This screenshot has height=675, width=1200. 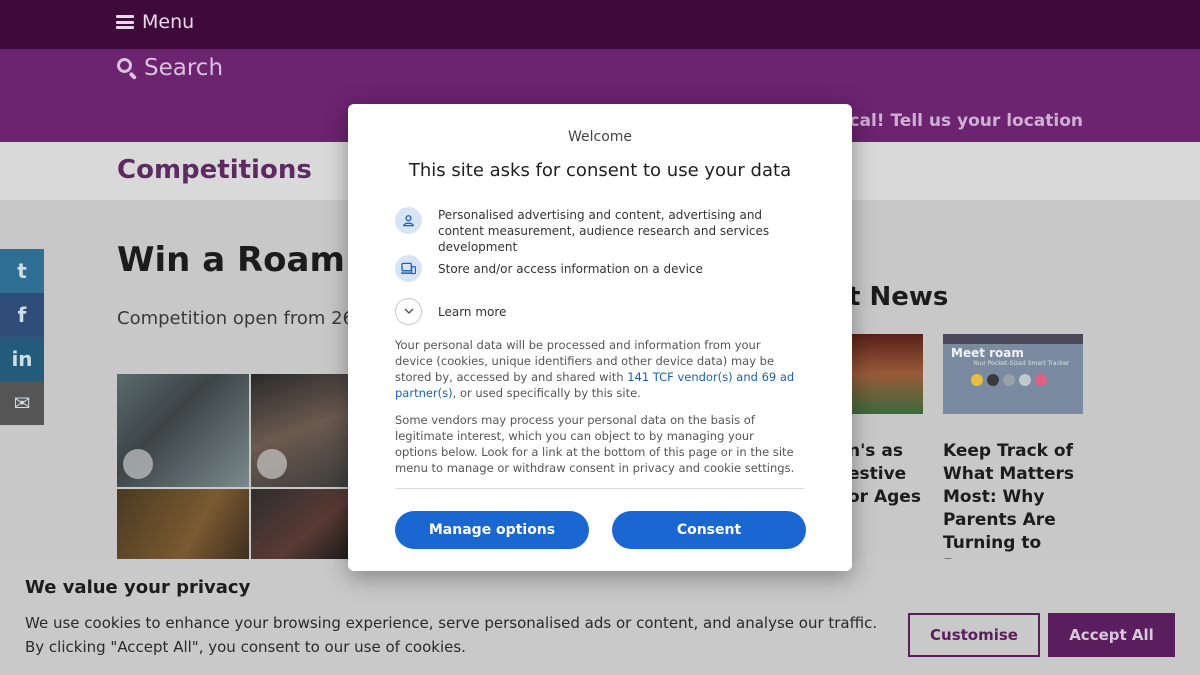 What do you see at coordinates (599, 488) in the screenshot?
I see `dialog-divider` at bounding box center [599, 488].